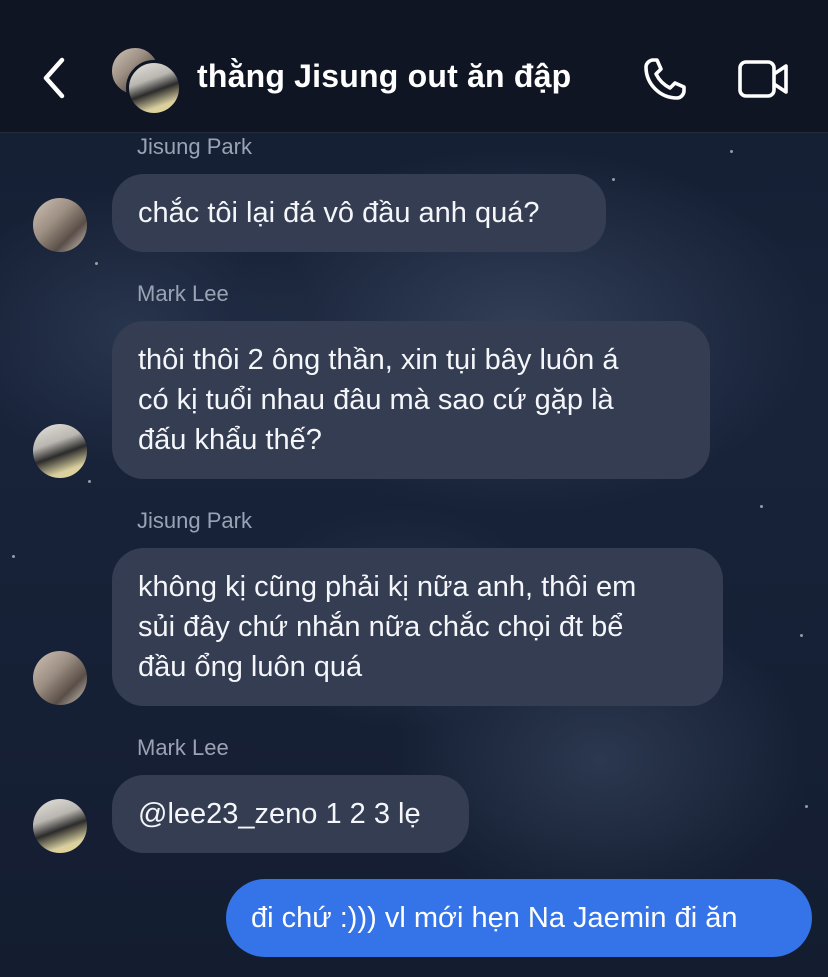 This screenshot has height=977, width=828. I want to click on message-bubble: @lee23_zeno 1 2 3 lẹ, so click(290, 814).